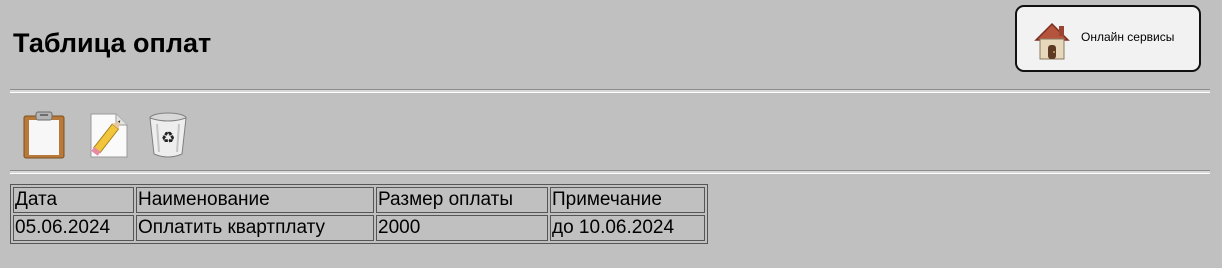 This screenshot has width=1222, height=268. Describe the element at coordinates (73, 200) in the screenshot. I see `column-header-date: Дата` at that location.